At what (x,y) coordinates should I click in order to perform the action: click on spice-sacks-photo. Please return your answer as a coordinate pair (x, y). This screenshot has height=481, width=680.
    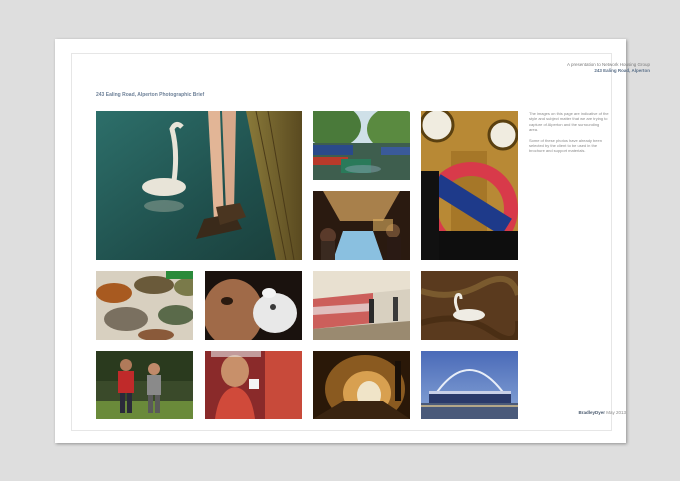
    Looking at the image, I should click on (144, 305).